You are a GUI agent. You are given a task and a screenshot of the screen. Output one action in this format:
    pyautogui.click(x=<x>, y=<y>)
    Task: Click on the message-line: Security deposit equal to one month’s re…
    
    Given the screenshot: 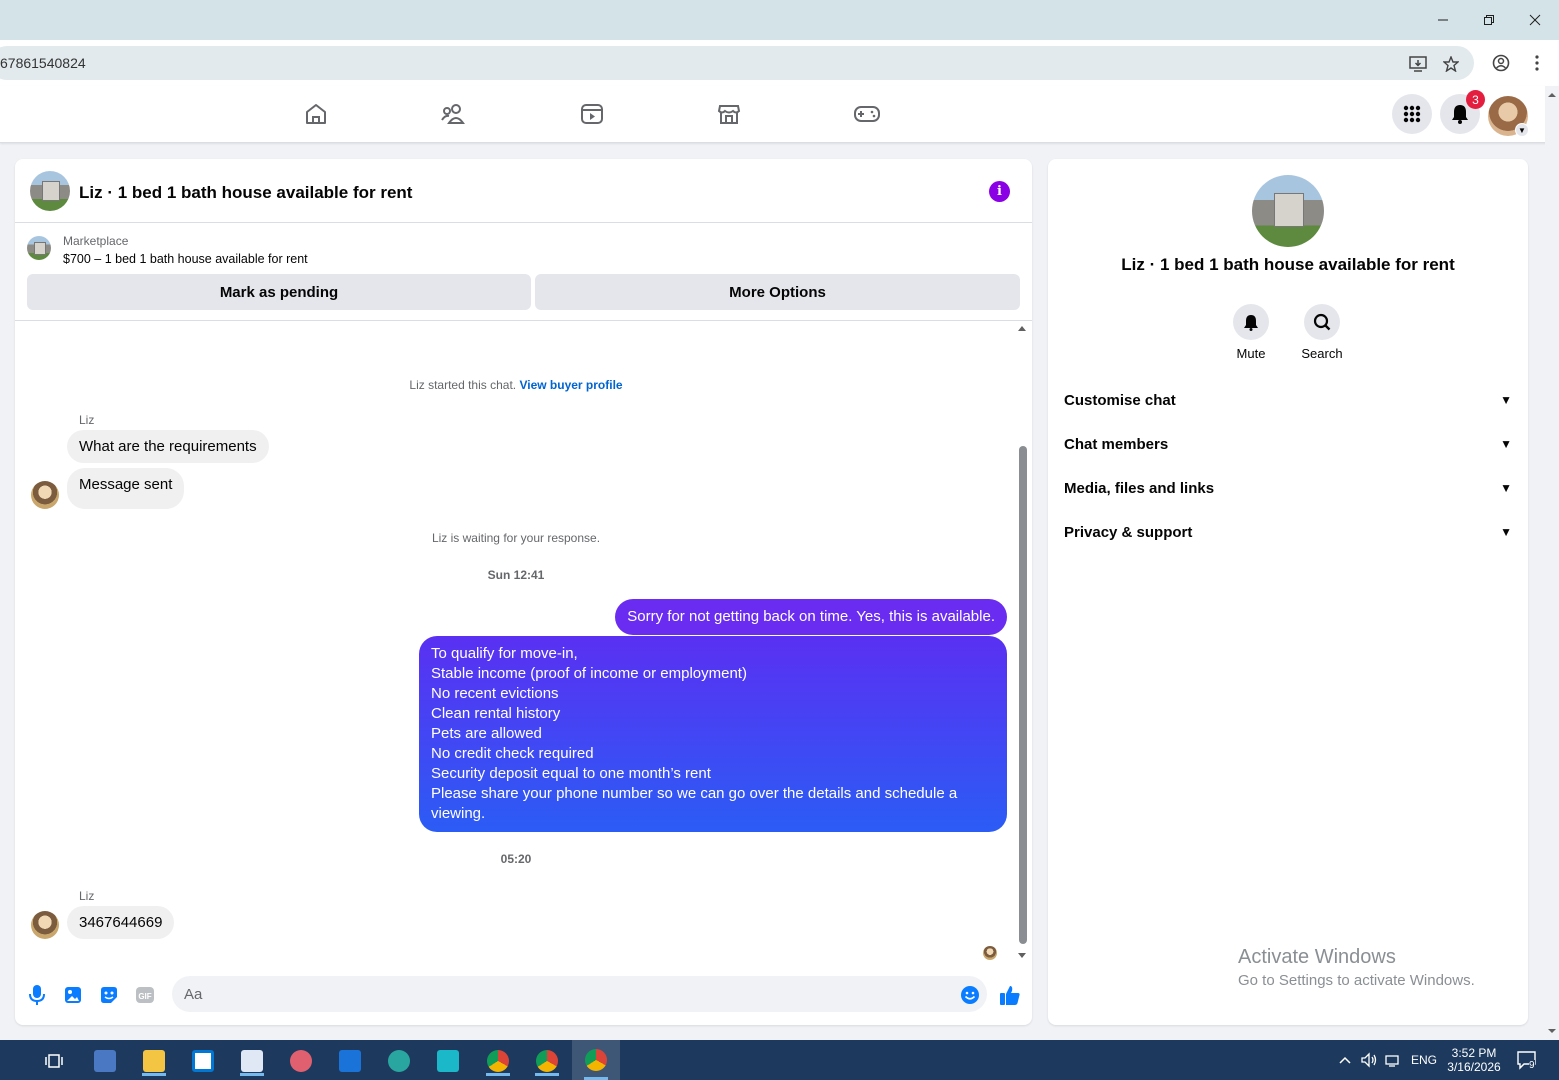 What is the action you would take?
    pyautogui.click(x=571, y=773)
    